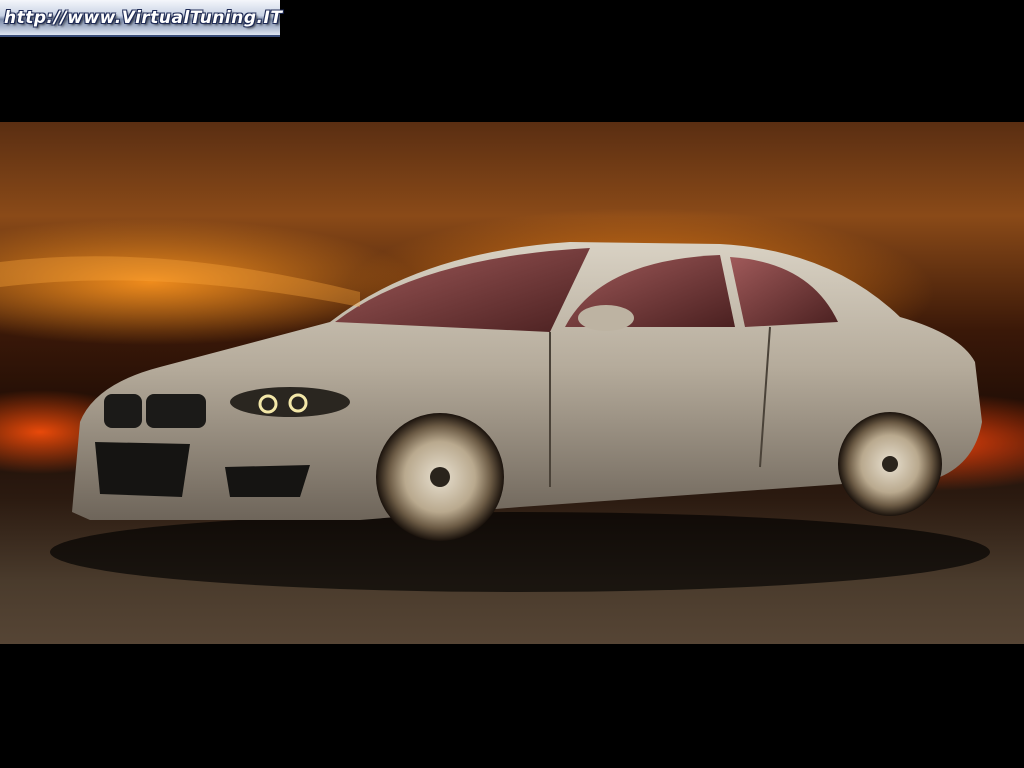 This screenshot has height=768, width=1024. I want to click on grille-right, so click(176, 411).